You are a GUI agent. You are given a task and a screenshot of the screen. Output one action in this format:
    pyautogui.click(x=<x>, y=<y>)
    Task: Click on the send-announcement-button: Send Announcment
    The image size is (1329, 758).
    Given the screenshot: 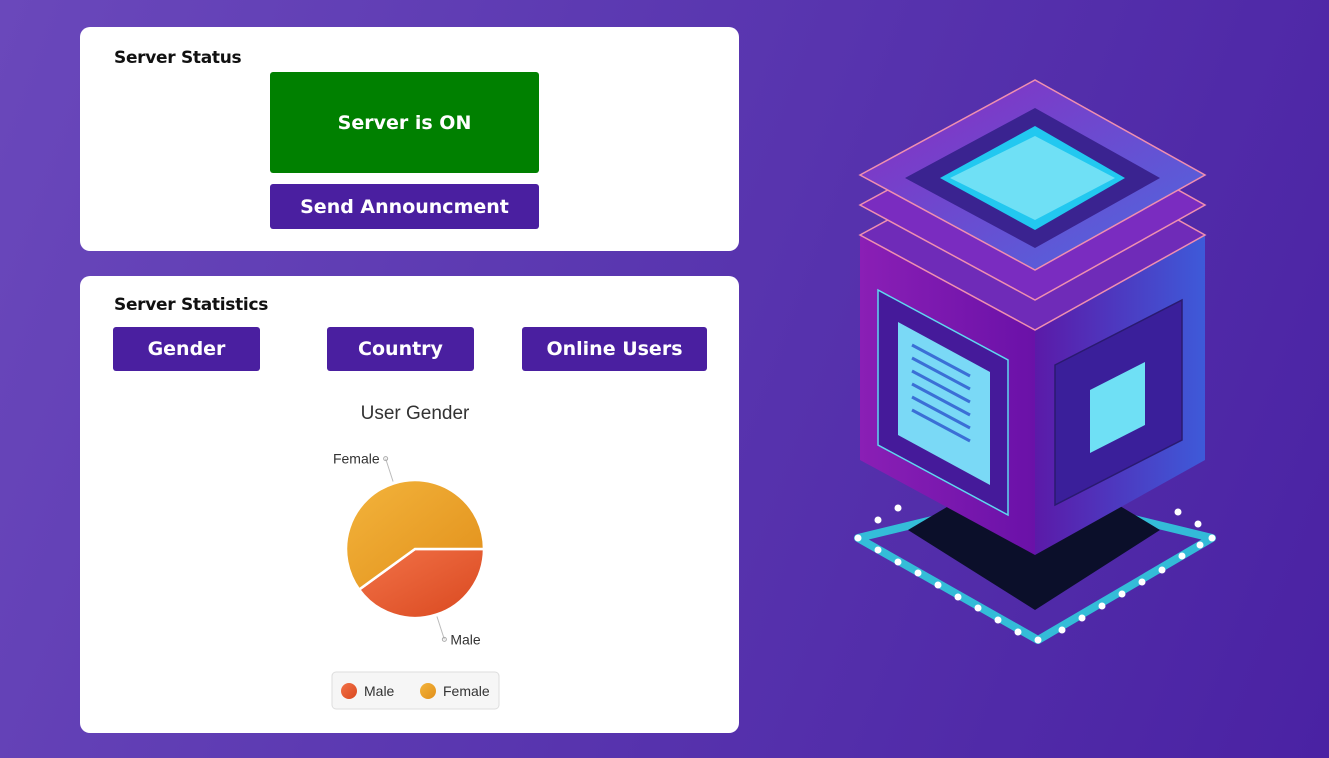 What is the action you would take?
    pyautogui.click(x=404, y=206)
    